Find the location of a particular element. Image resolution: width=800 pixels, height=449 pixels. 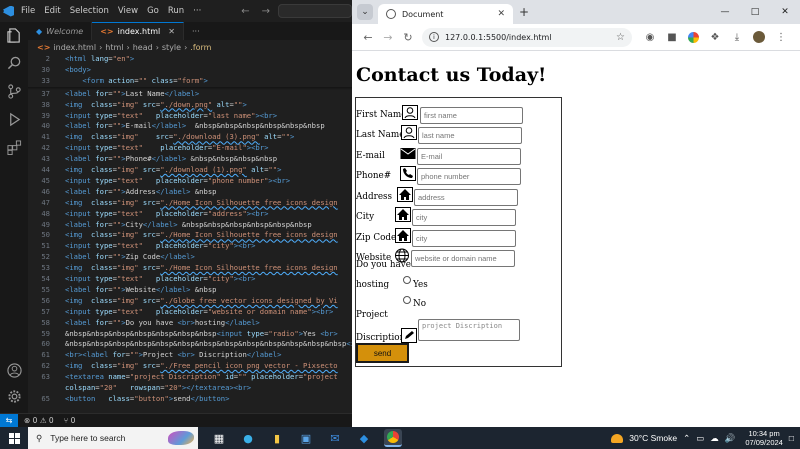

settings-gear-icon is located at coordinates (14, 396).